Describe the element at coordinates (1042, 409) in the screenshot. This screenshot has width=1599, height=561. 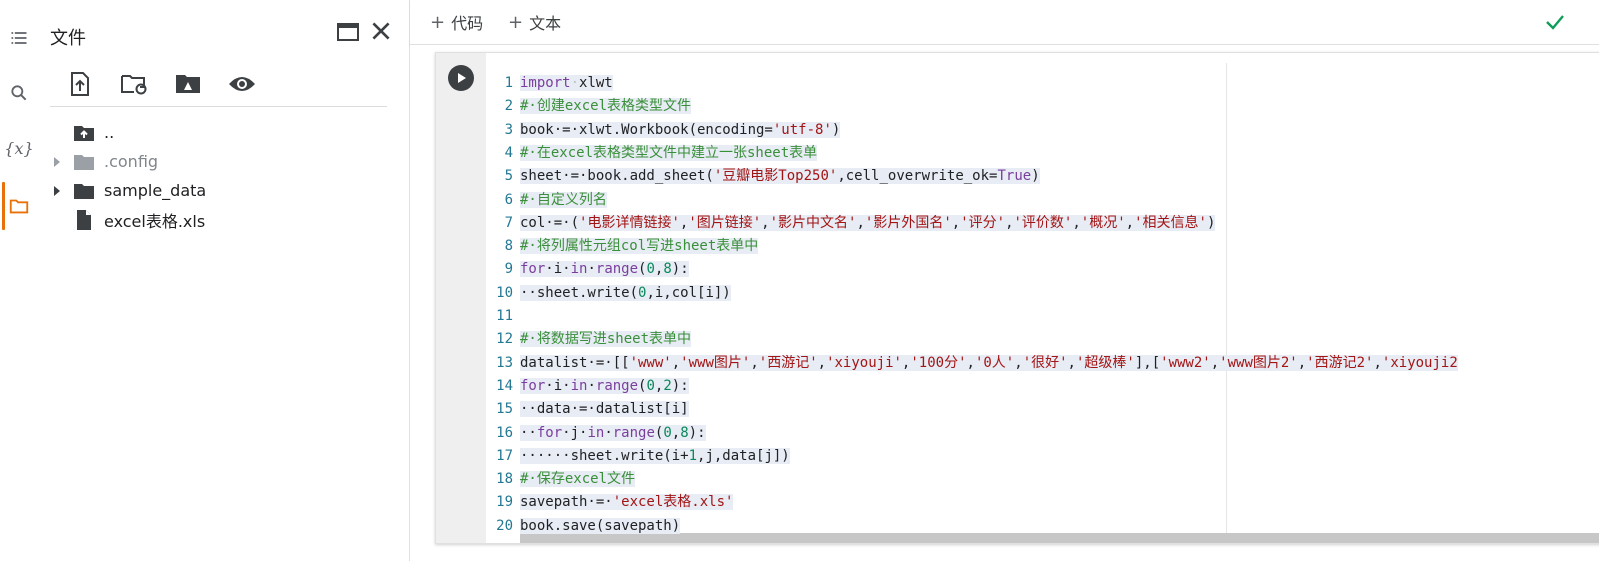
I see `code-line: 15 ··data·=·datalist[i]` at that location.